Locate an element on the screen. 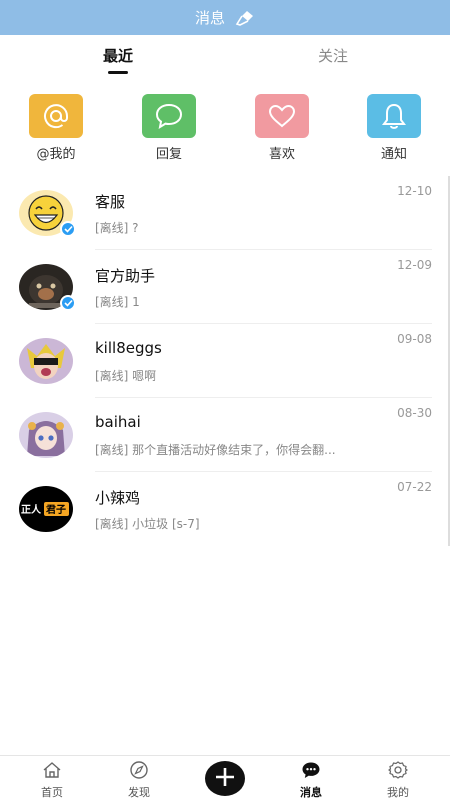 The image size is (450, 800). conversation-row: 客服 [离线] ? 12-10 is located at coordinates (225, 213).